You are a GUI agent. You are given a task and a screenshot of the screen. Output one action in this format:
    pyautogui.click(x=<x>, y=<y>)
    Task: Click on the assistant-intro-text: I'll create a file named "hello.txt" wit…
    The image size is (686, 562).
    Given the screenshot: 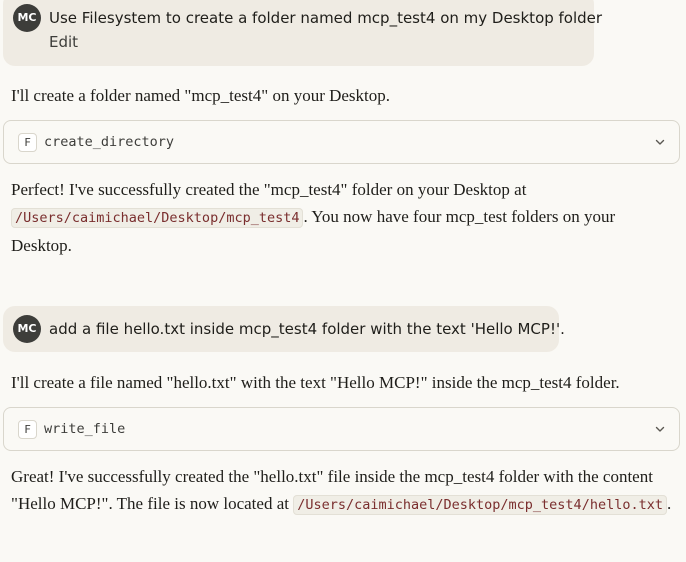 What is the action you would take?
    pyautogui.click(x=315, y=382)
    